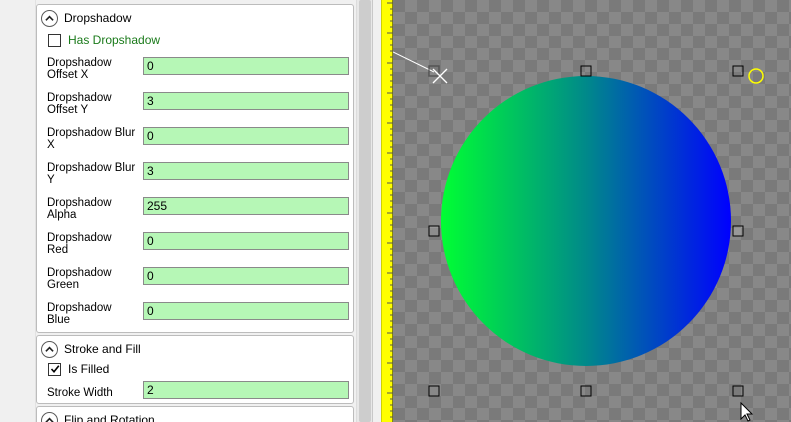 The image size is (791, 422). I want to click on blur-y-input, so click(246, 171).